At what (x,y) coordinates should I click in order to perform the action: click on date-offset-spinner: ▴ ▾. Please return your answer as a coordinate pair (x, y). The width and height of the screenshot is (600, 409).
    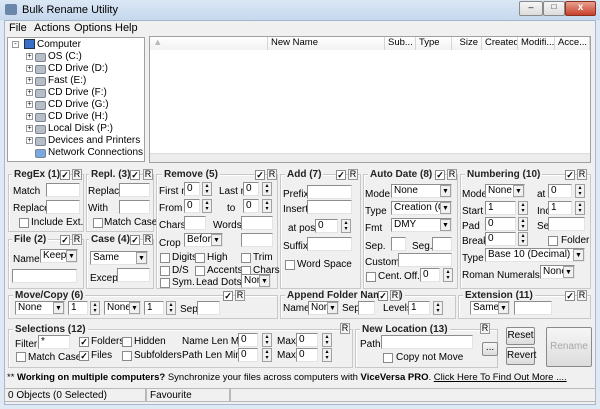
    Looking at the image, I should click on (448, 275).